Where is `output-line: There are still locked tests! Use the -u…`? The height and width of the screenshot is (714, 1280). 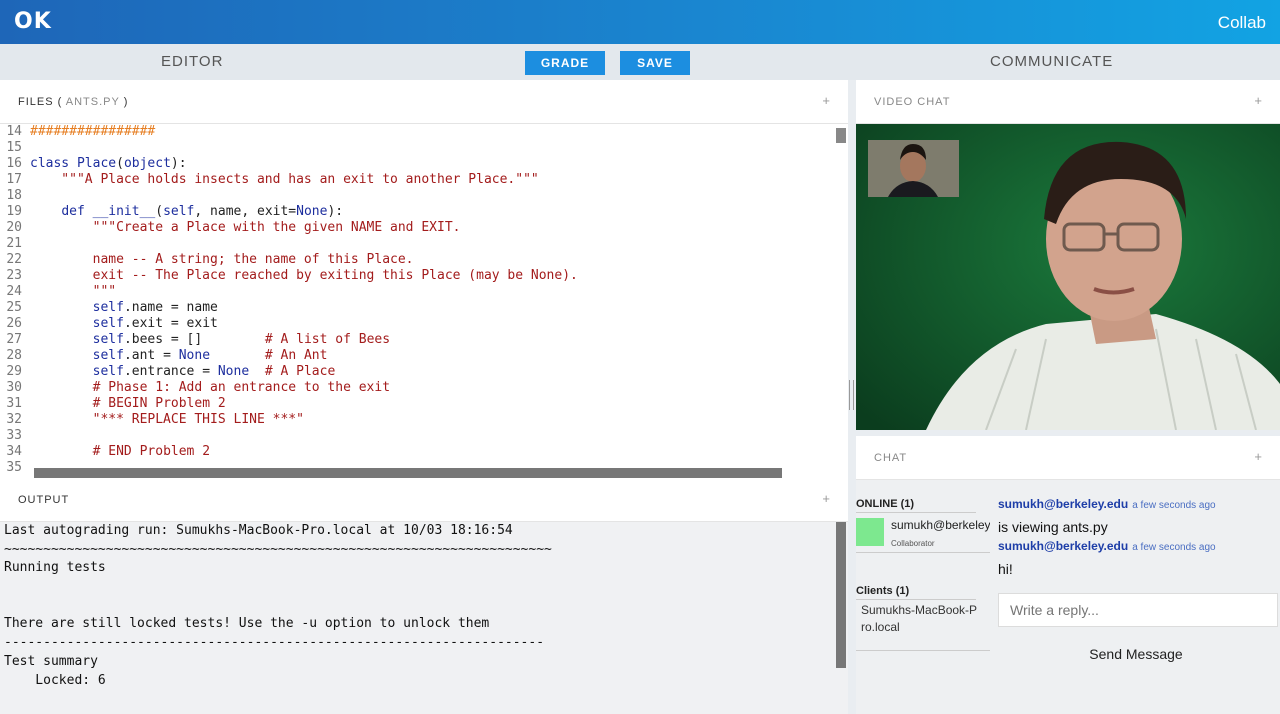 output-line: There are still locked tests! Use the -u… is located at coordinates (247, 624).